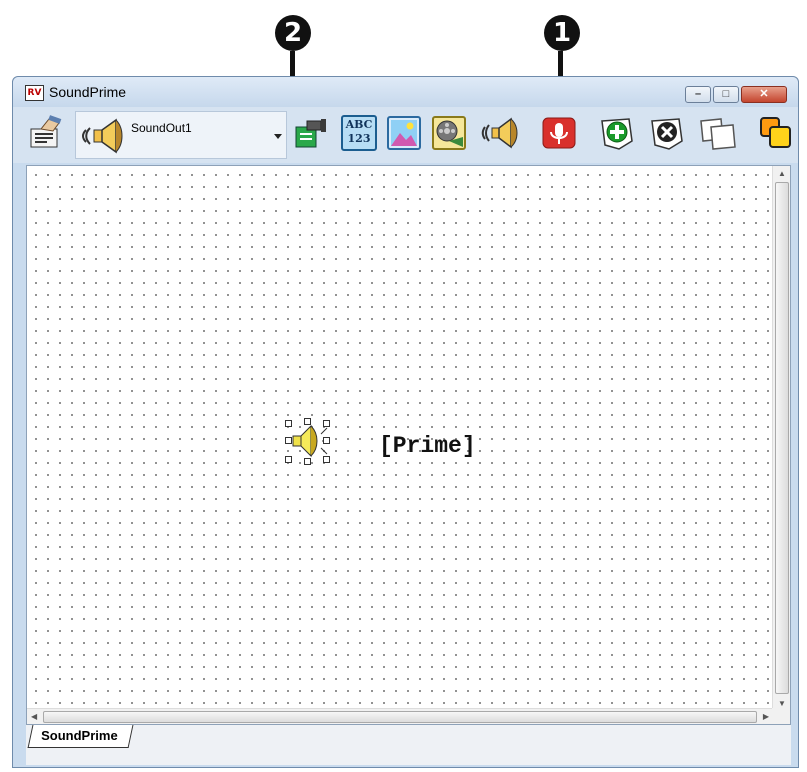 The height and width of the screenshot is (772, 807). I want to click on toolbar: SoundOut1 ABC 123, so click(405, 135).